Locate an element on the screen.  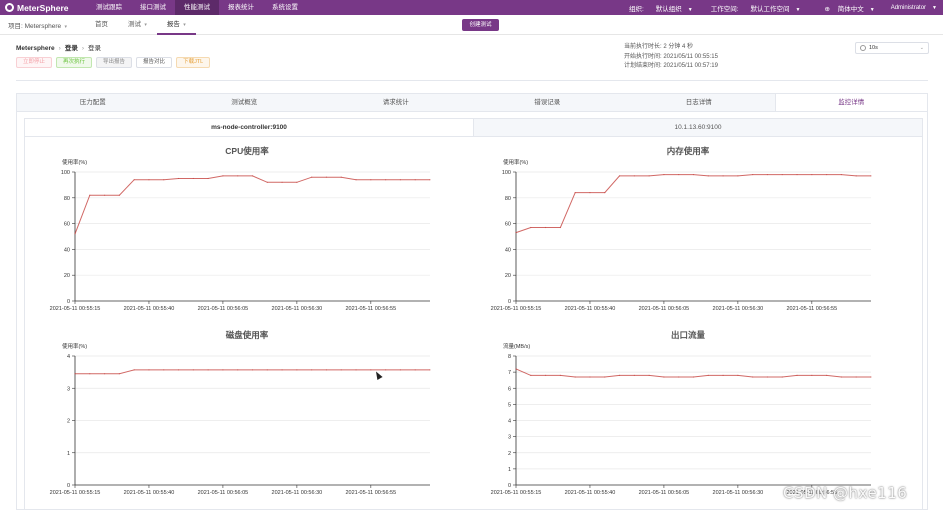
tab-overview: 测试概览 is located at coordinates (245, 102).